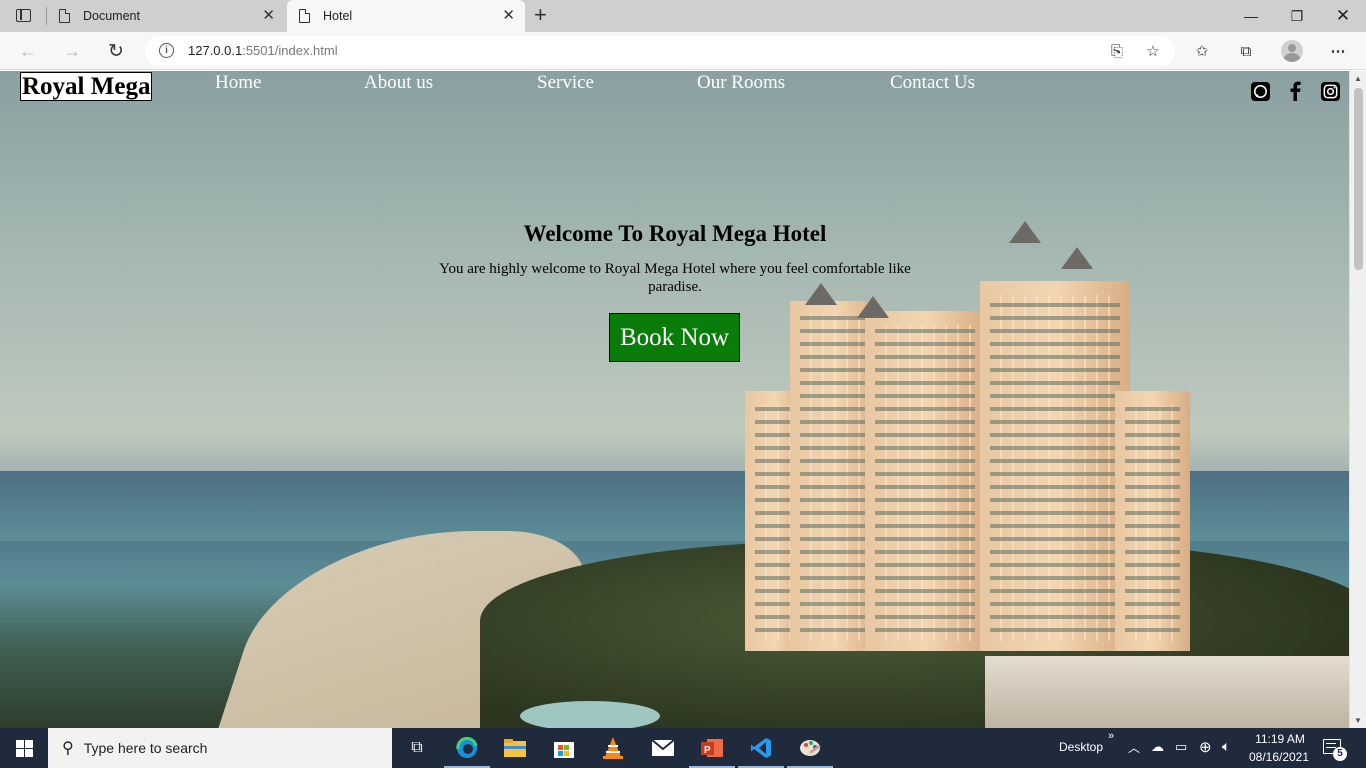 This screenshot has width=1366, height=768. What do you see at coordinates (660, 51) in the screenshot?
I see `address-bar: i 127.0.0.1:5501/index.html ⎘ ☆` at bounding box center [660, 51].